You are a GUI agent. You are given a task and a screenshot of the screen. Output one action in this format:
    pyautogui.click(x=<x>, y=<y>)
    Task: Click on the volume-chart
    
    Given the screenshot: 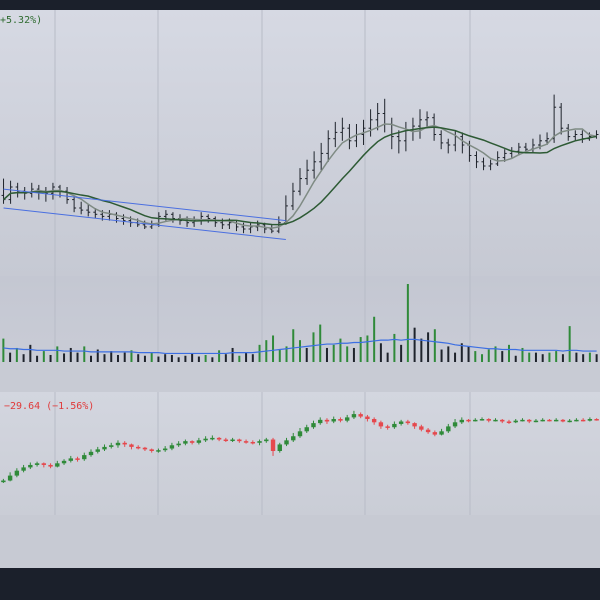 What is the action you would take?
    pyautogui.click(x=300, y=319)
    